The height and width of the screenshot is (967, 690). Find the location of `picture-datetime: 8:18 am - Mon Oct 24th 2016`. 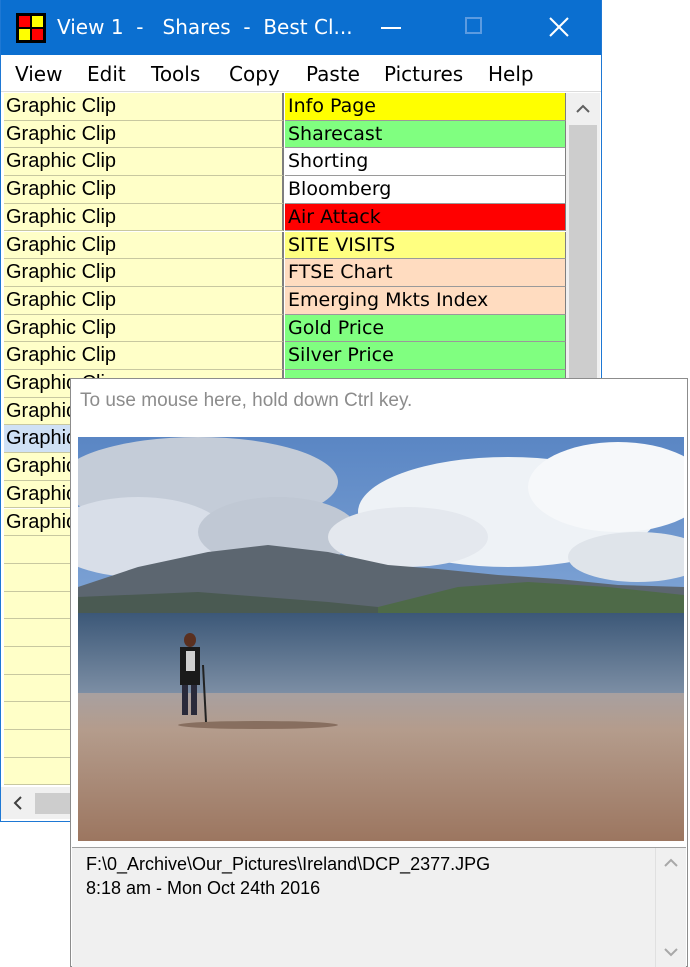

picture-datetime: 8:18 am - Mon Oct 24th 2016 is located at coordinates (203, 888).